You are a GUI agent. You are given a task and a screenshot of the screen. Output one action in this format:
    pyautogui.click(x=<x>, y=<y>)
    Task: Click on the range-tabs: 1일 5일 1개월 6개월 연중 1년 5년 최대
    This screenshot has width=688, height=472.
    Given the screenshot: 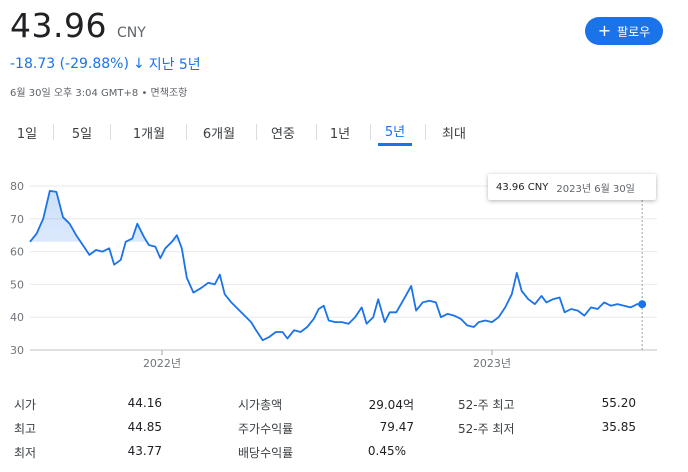 What is the action you would take?
    pyautogui.click(x=344, y=133)
    